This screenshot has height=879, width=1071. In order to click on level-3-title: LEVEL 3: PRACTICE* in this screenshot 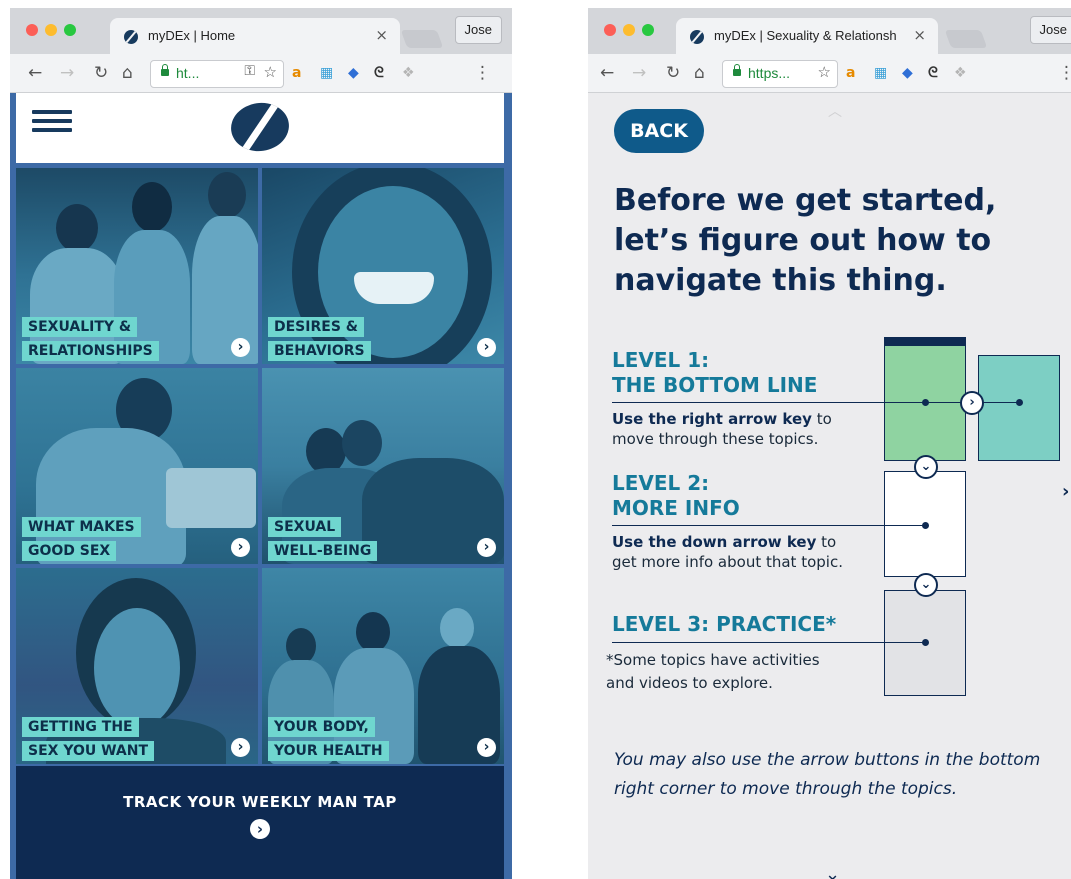, I will do `click(724, 624)`.